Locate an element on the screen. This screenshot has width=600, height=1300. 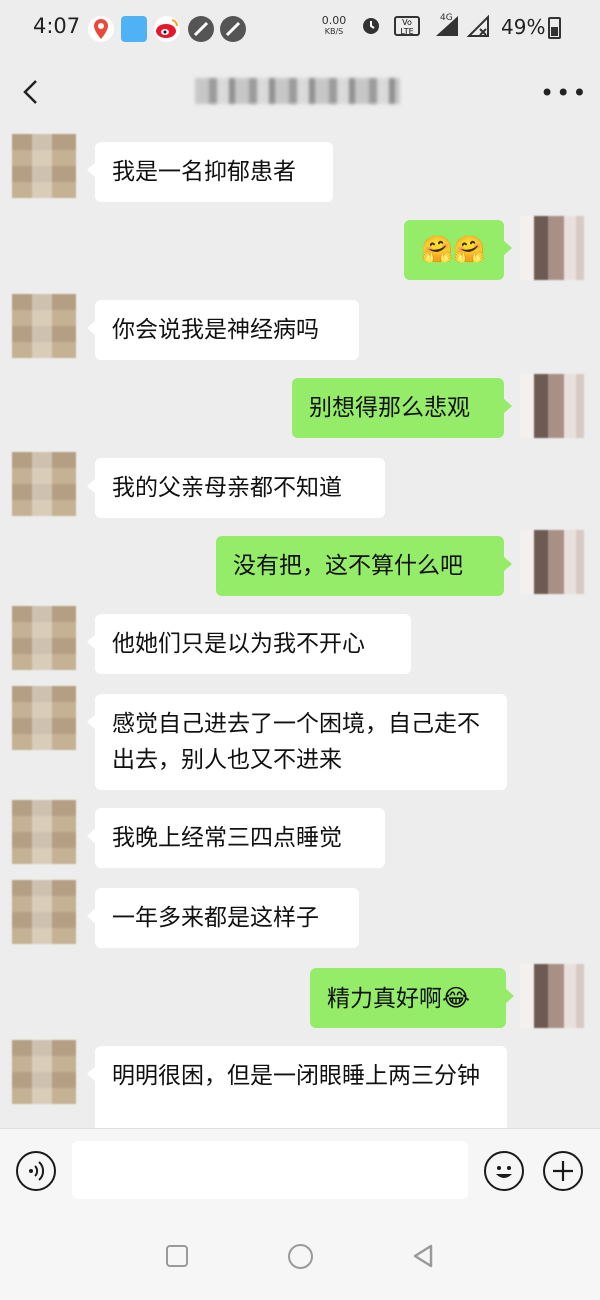
message-bubble-left: 你会说我是神经病吗 is located at coordinates (223, 330).